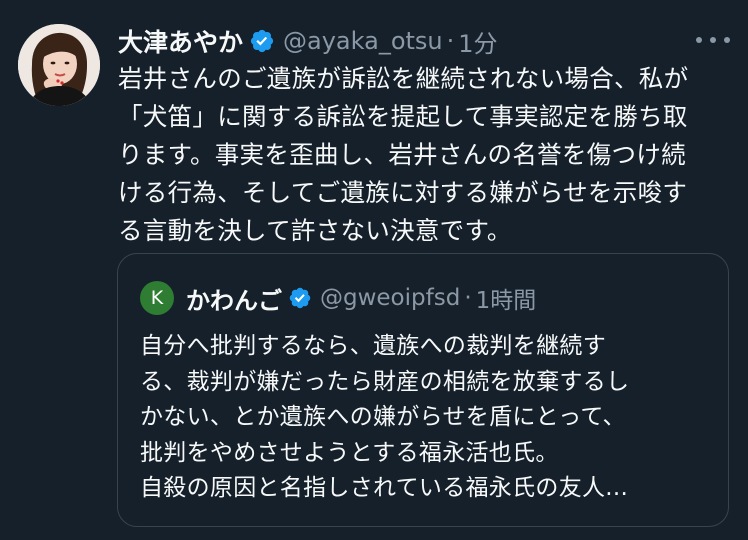  I want to click on author-avatar, so click(59, 65).